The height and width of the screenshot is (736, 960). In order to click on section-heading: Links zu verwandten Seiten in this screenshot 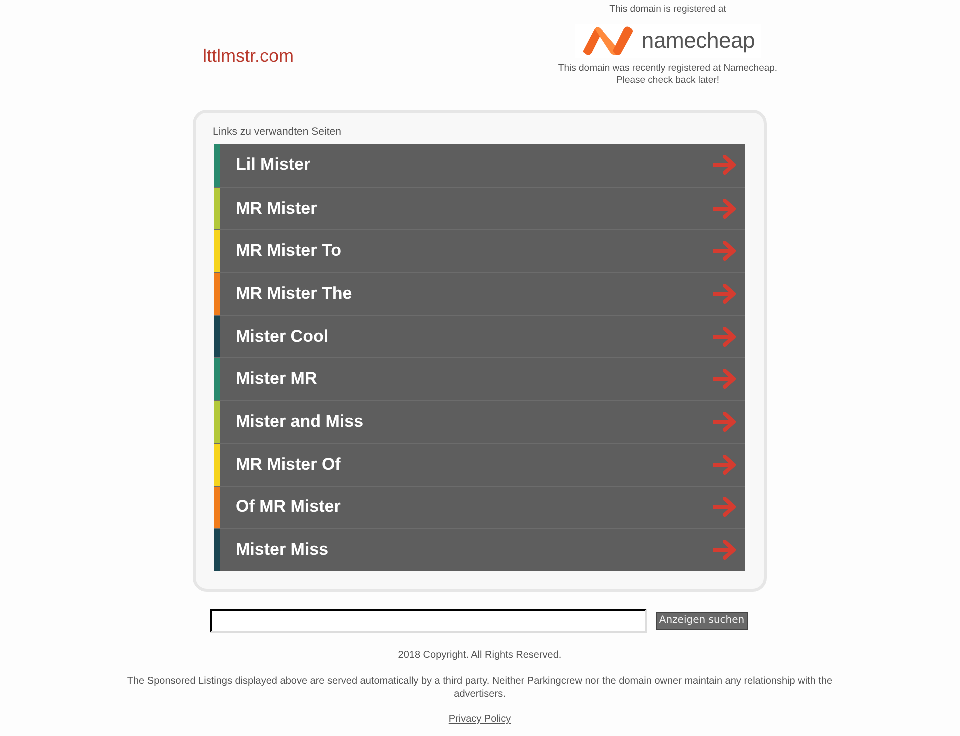, I will do `click(277, 132)`.